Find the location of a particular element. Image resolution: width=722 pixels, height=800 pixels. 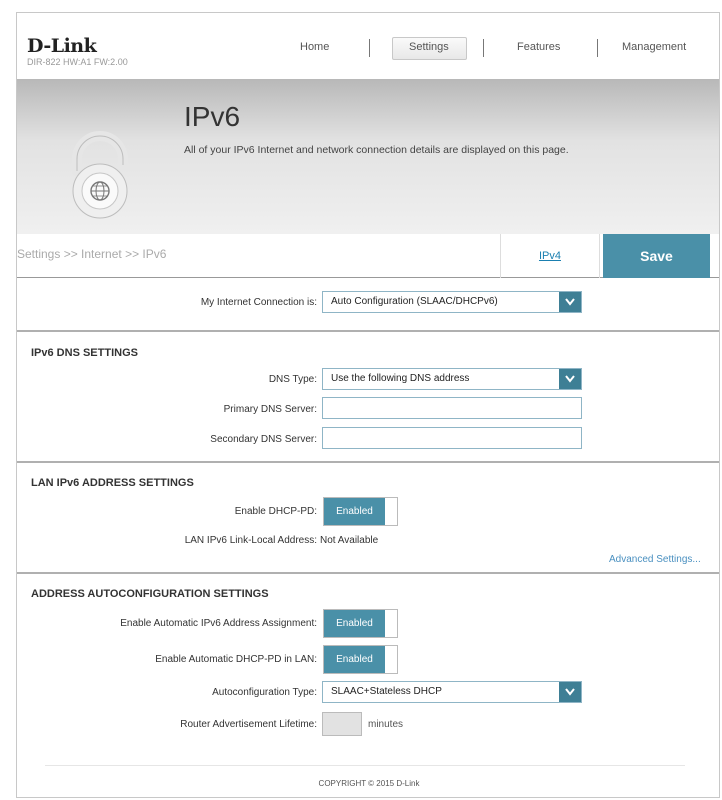

page-title: IPv6 is located at coordinates (212, 116).